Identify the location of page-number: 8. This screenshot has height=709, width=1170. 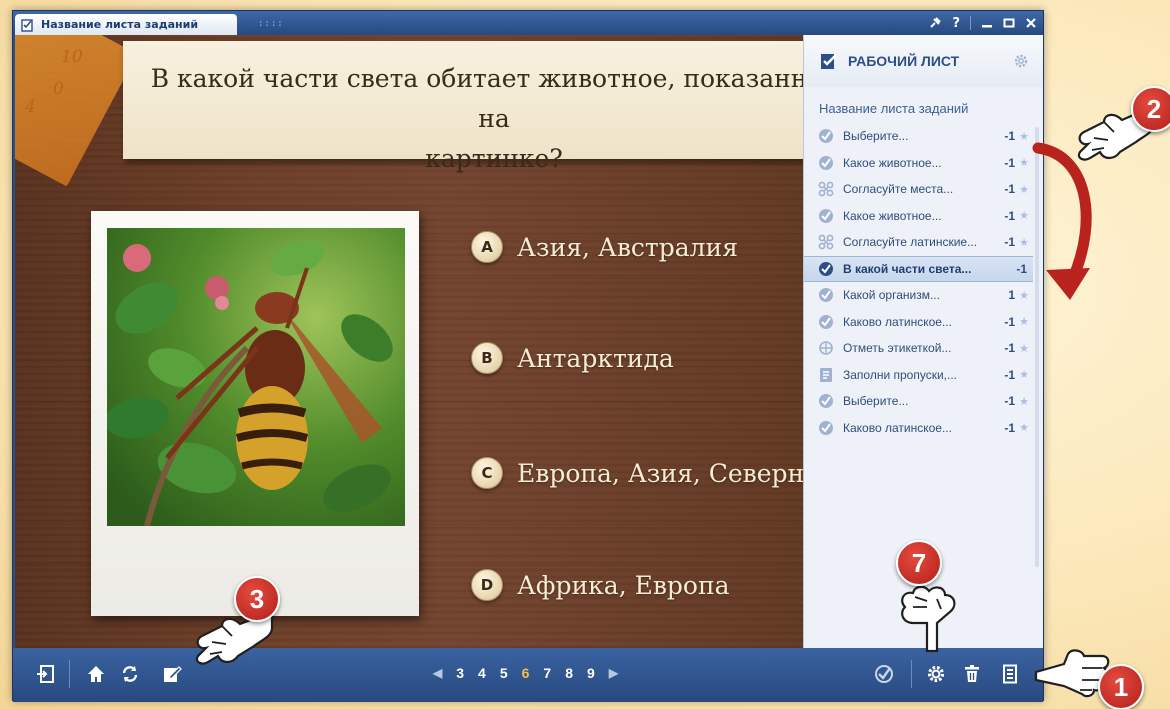
(569, 673).